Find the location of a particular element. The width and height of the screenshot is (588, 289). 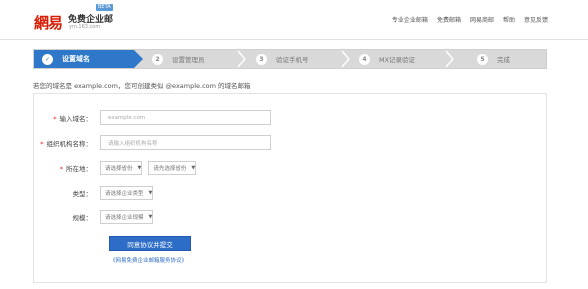

step-done: 5 完成 is located at coordinates (493, 59).